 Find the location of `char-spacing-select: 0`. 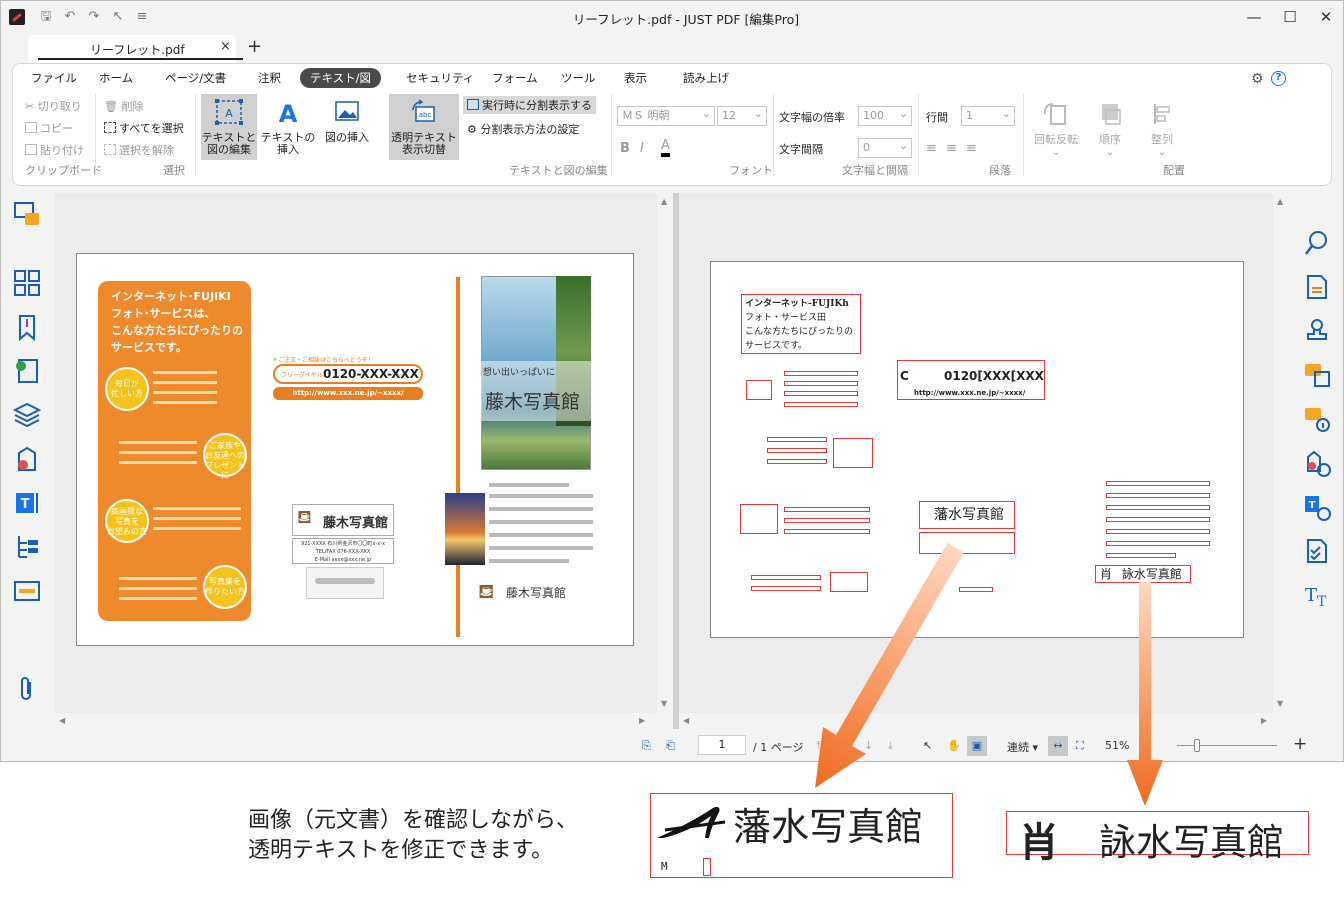

char-spacing-select: 0 is located at coordinates (885, 147).